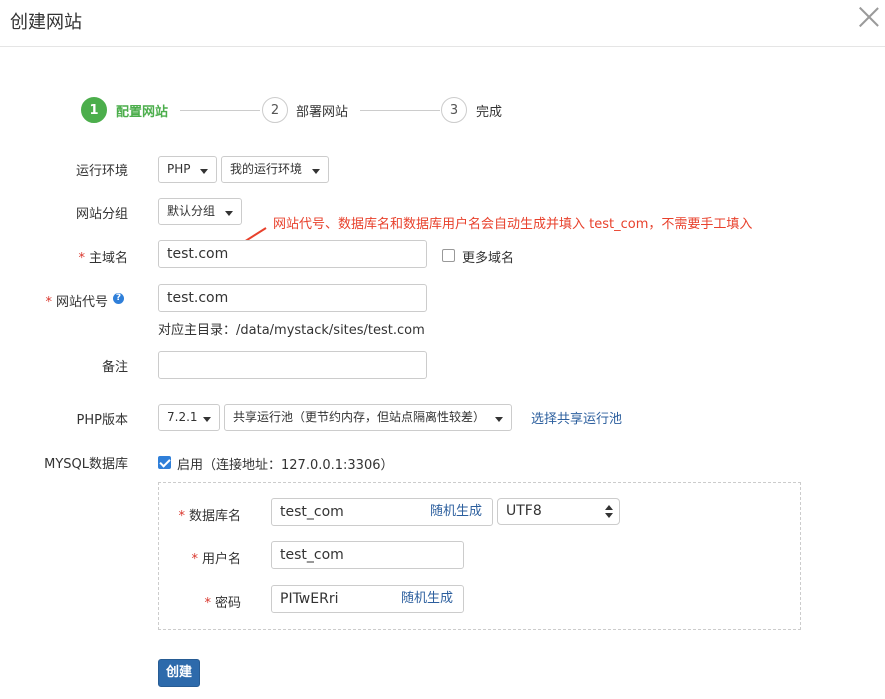  Describe the element at coordinates (367, 555) in the screenshot. I see `db-user-input: test_com` at that location.